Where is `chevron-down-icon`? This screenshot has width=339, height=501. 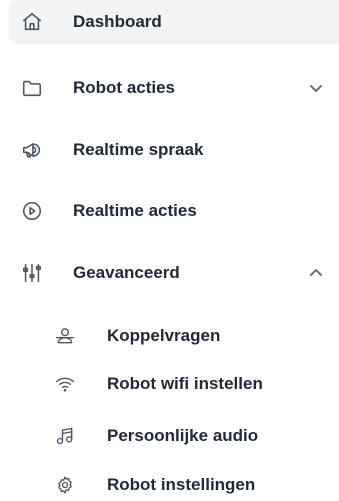
chevron-down-icon is located at coordinates (316, 88).